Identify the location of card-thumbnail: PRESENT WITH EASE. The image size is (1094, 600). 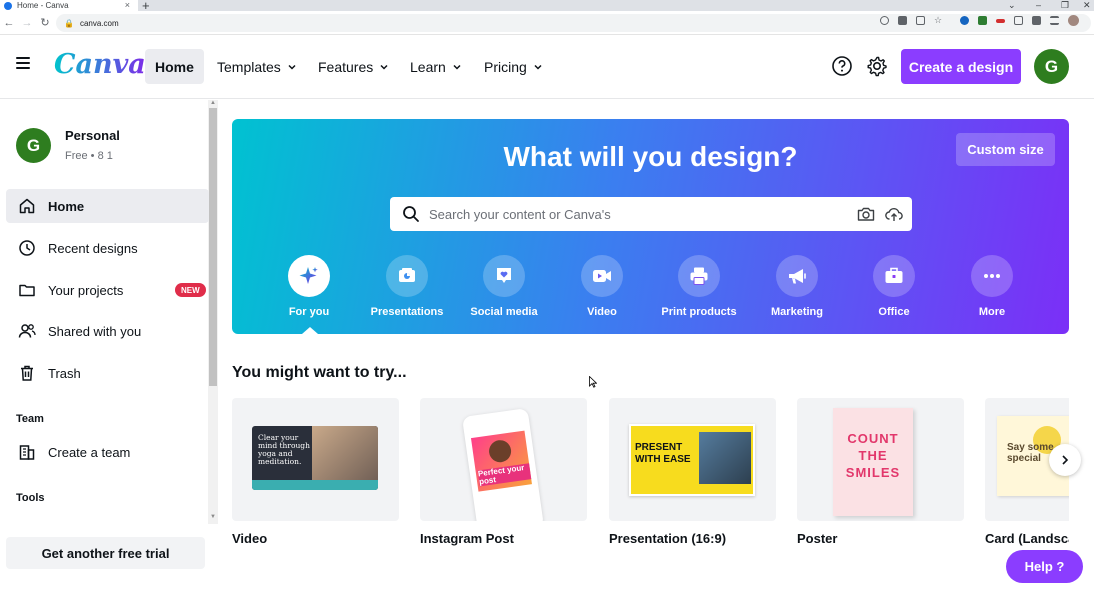
(692, 459).